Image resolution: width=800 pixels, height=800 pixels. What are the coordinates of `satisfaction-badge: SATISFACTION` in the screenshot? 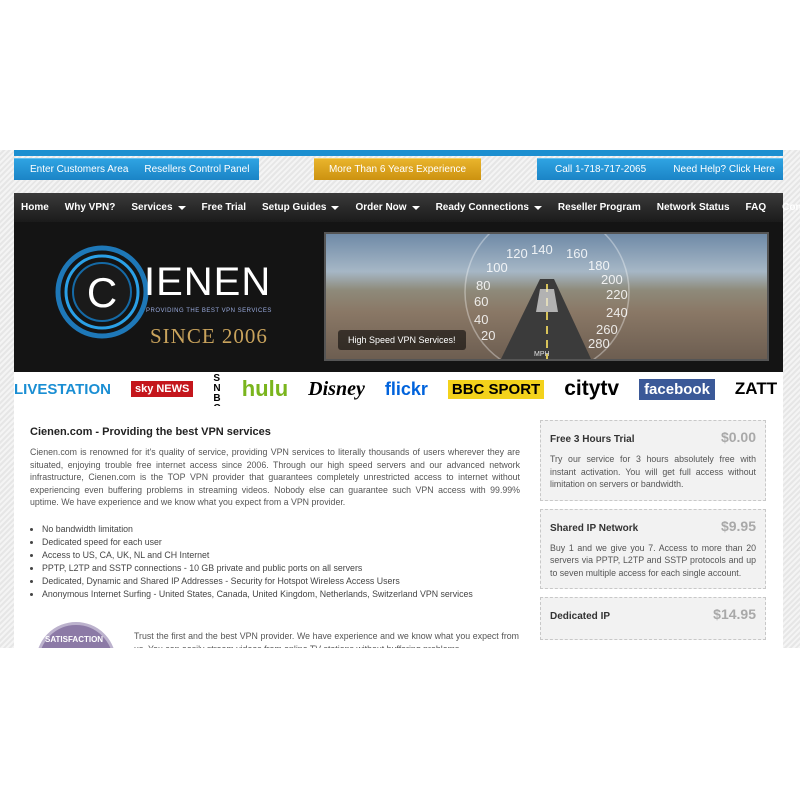 It's located at (76, 635).